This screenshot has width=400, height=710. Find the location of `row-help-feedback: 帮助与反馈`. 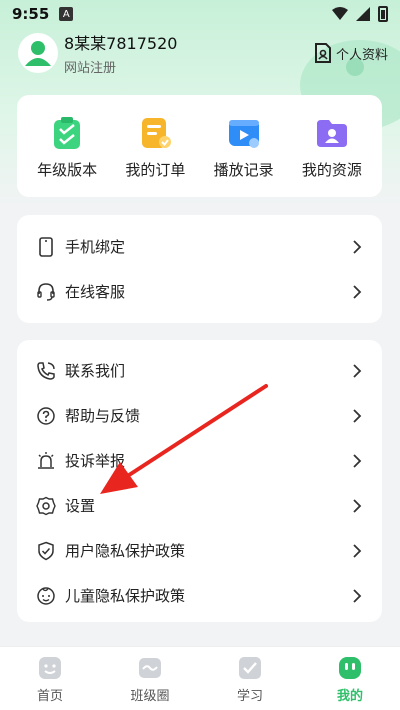

row-help-feedback: 帮助与反馈 is located at coordinates (199, 415).